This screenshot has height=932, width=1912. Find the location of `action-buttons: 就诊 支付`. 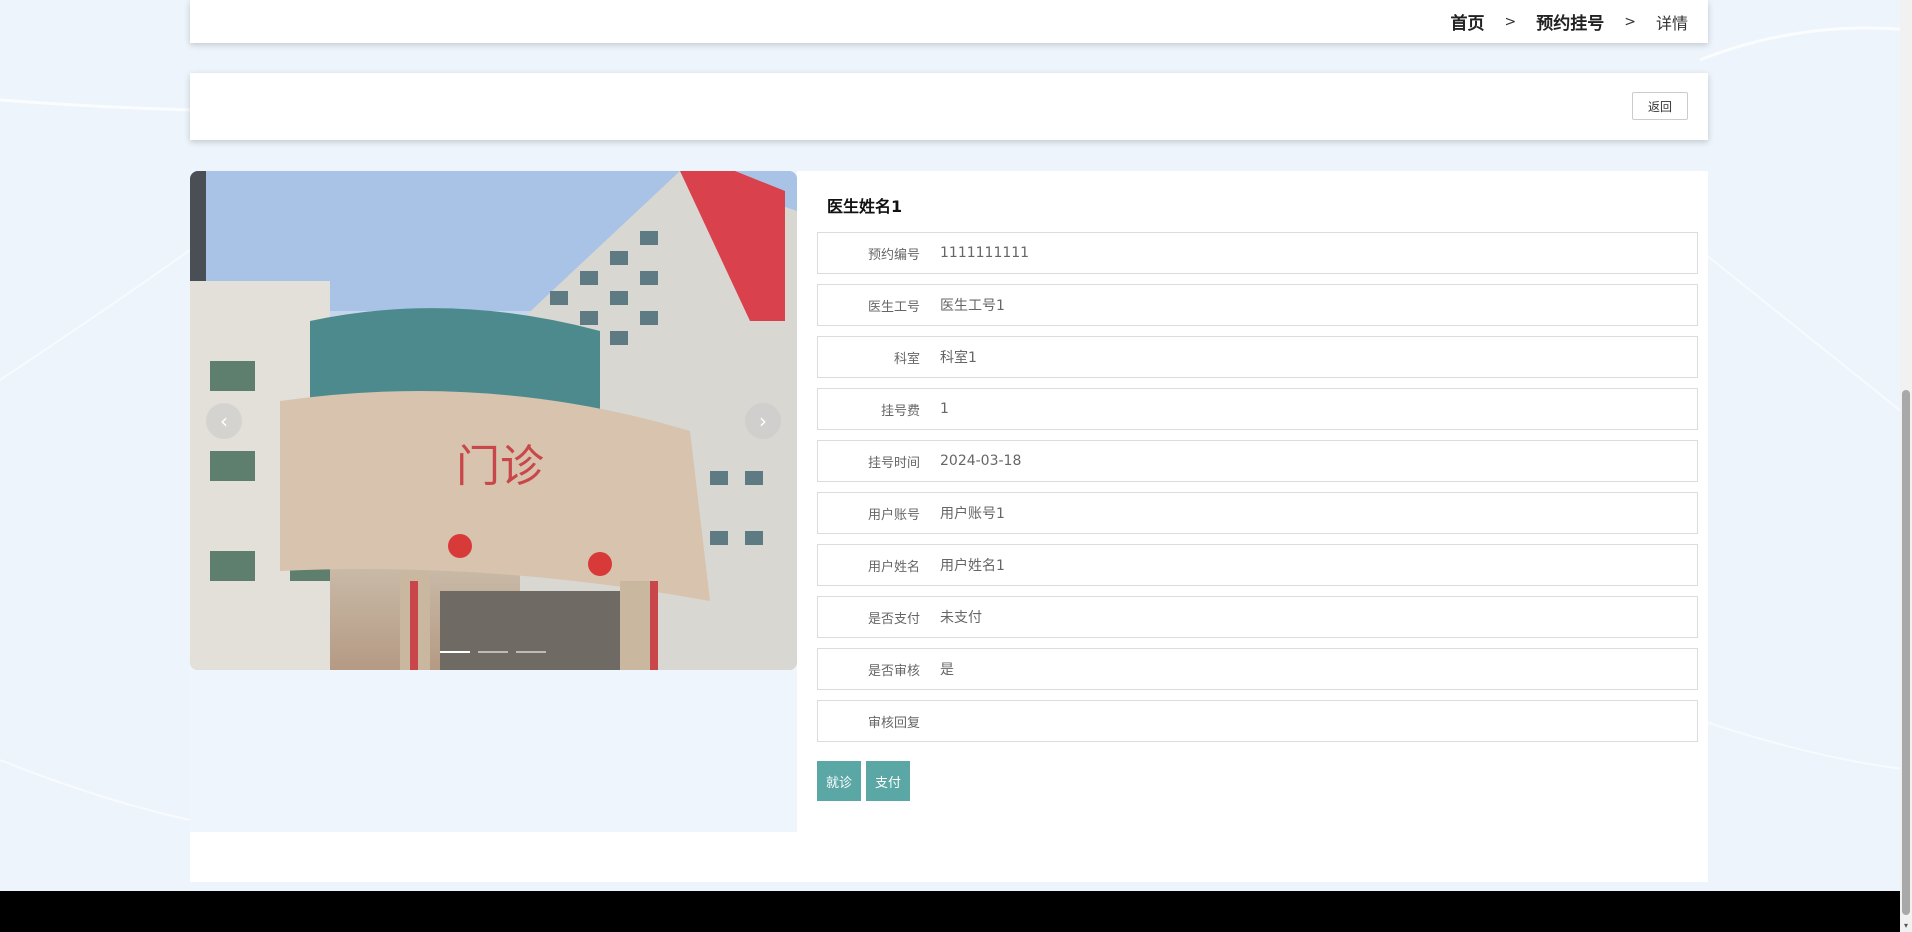

action-buttons: 就诊 支付 is located at coordinates (864, 781).